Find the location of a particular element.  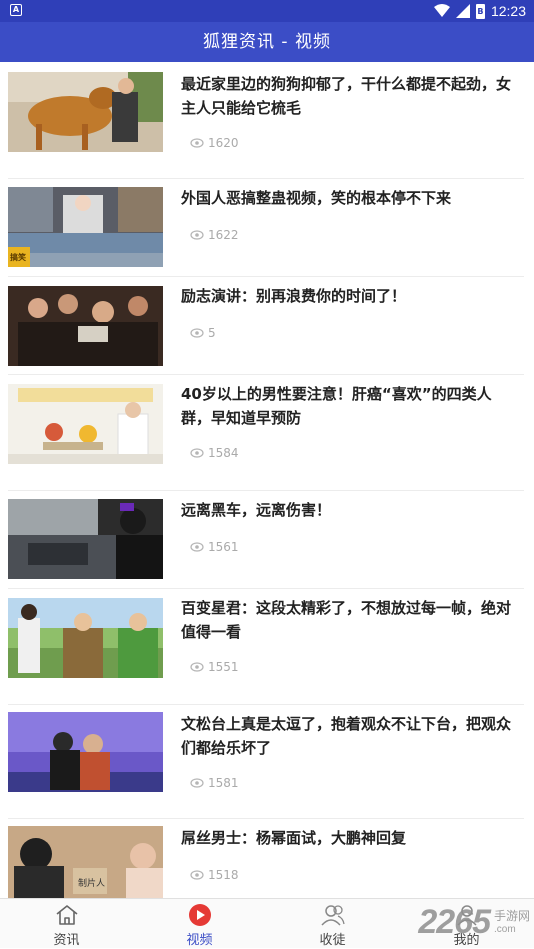

tab-label: 资讯 is located at coordinates (66, 940).